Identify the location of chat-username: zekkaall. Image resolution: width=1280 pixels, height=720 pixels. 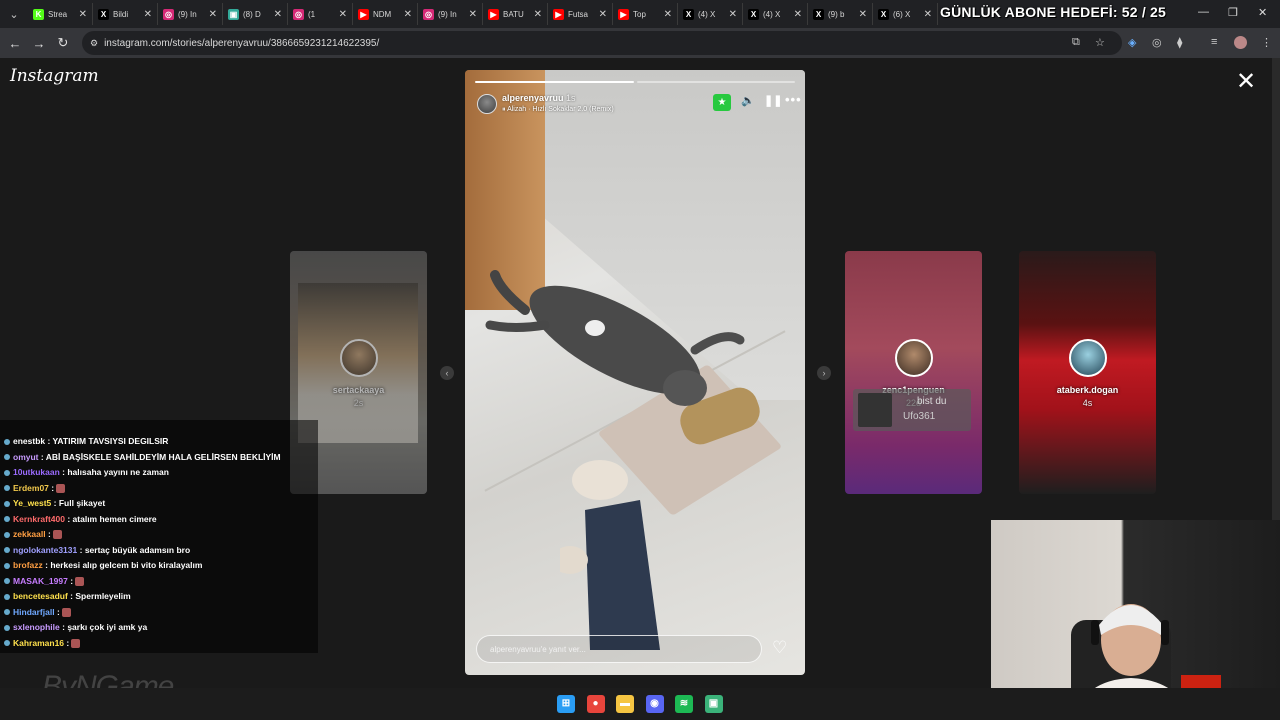
(29, 534).